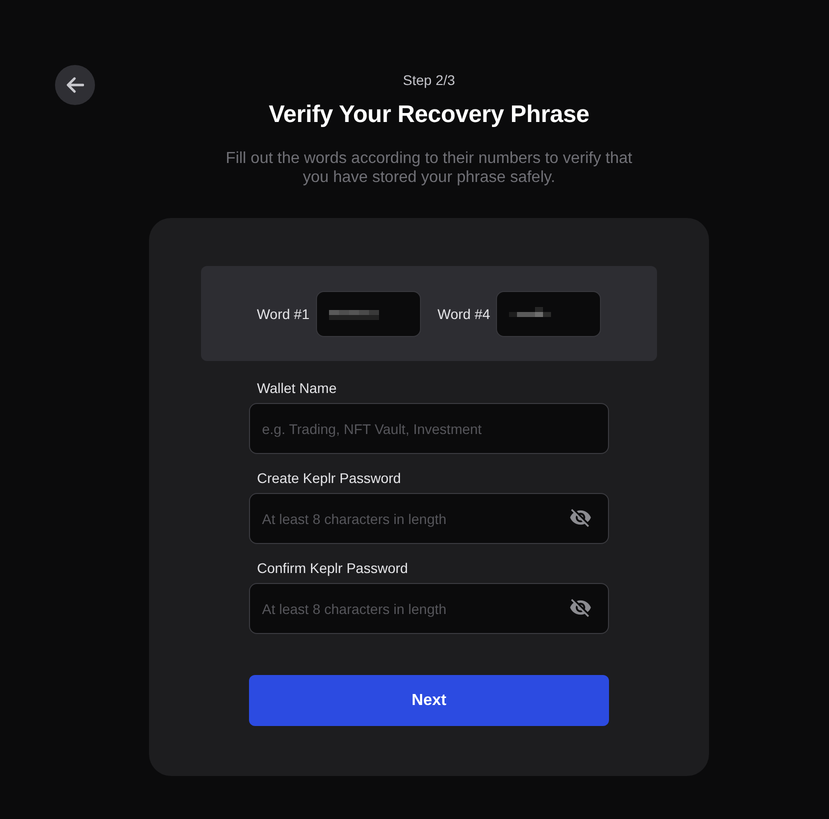 Image resolution: width=829 pixels, height=819 pixels. What do you see at coordinates (296, 388) in the screenshot?
I see `field-label: Wallet Name` at bounding box center [296, 388].